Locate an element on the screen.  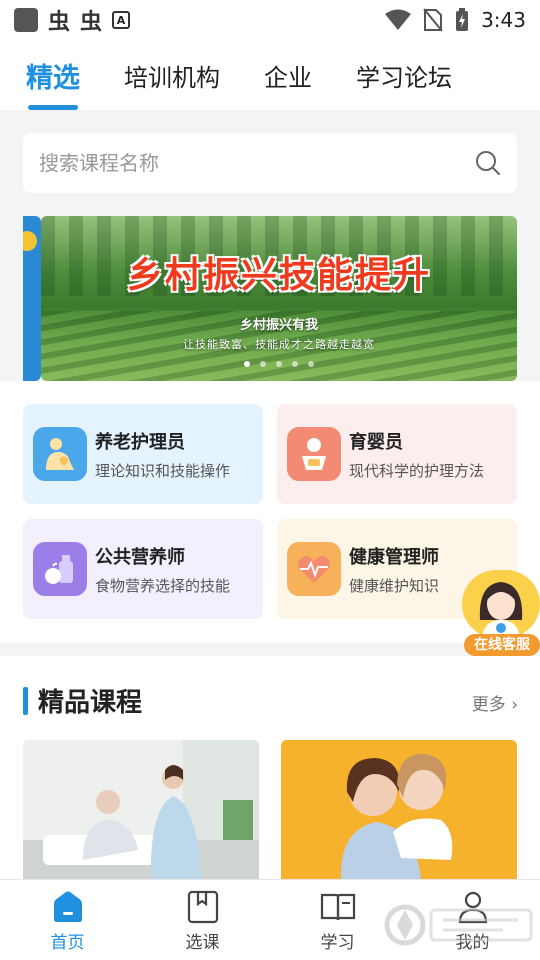
nav-label: 首页 is located at coordinates (67, 943).